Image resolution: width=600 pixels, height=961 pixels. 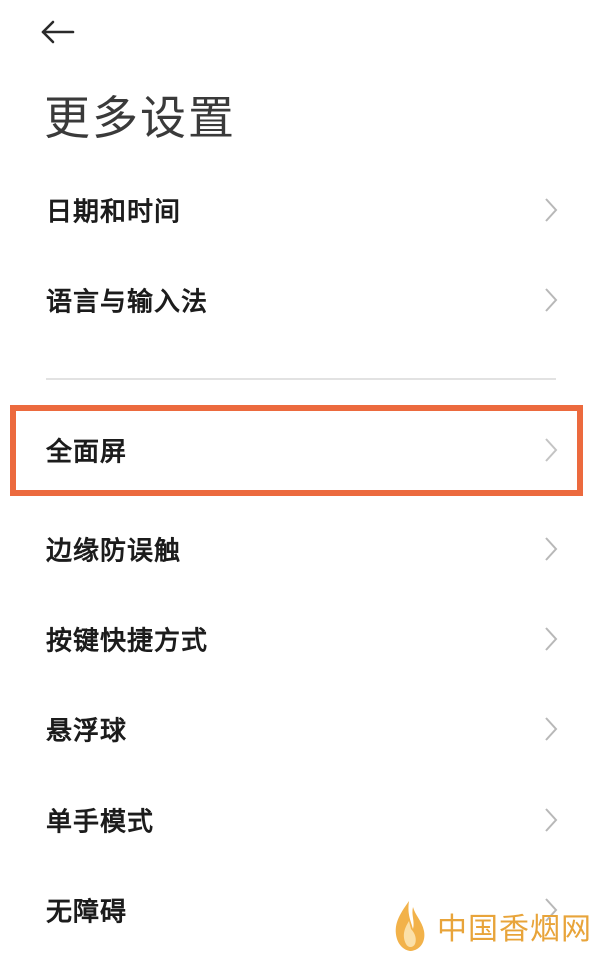 What do you see at coordinates (58, 32) in the screenshot?
I see `arrow-left-icon` at bounding box center [58, 32].